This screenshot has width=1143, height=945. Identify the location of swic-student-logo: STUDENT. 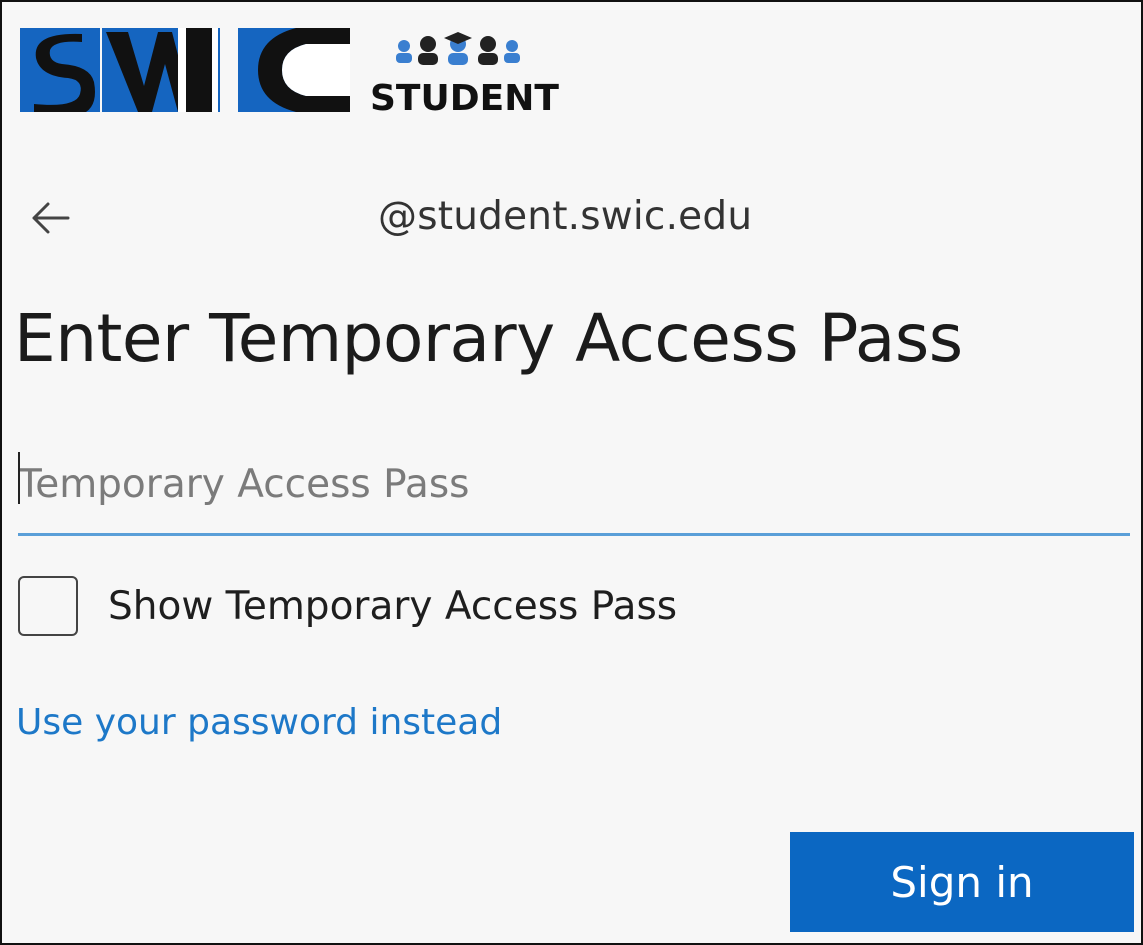
(289, 72).